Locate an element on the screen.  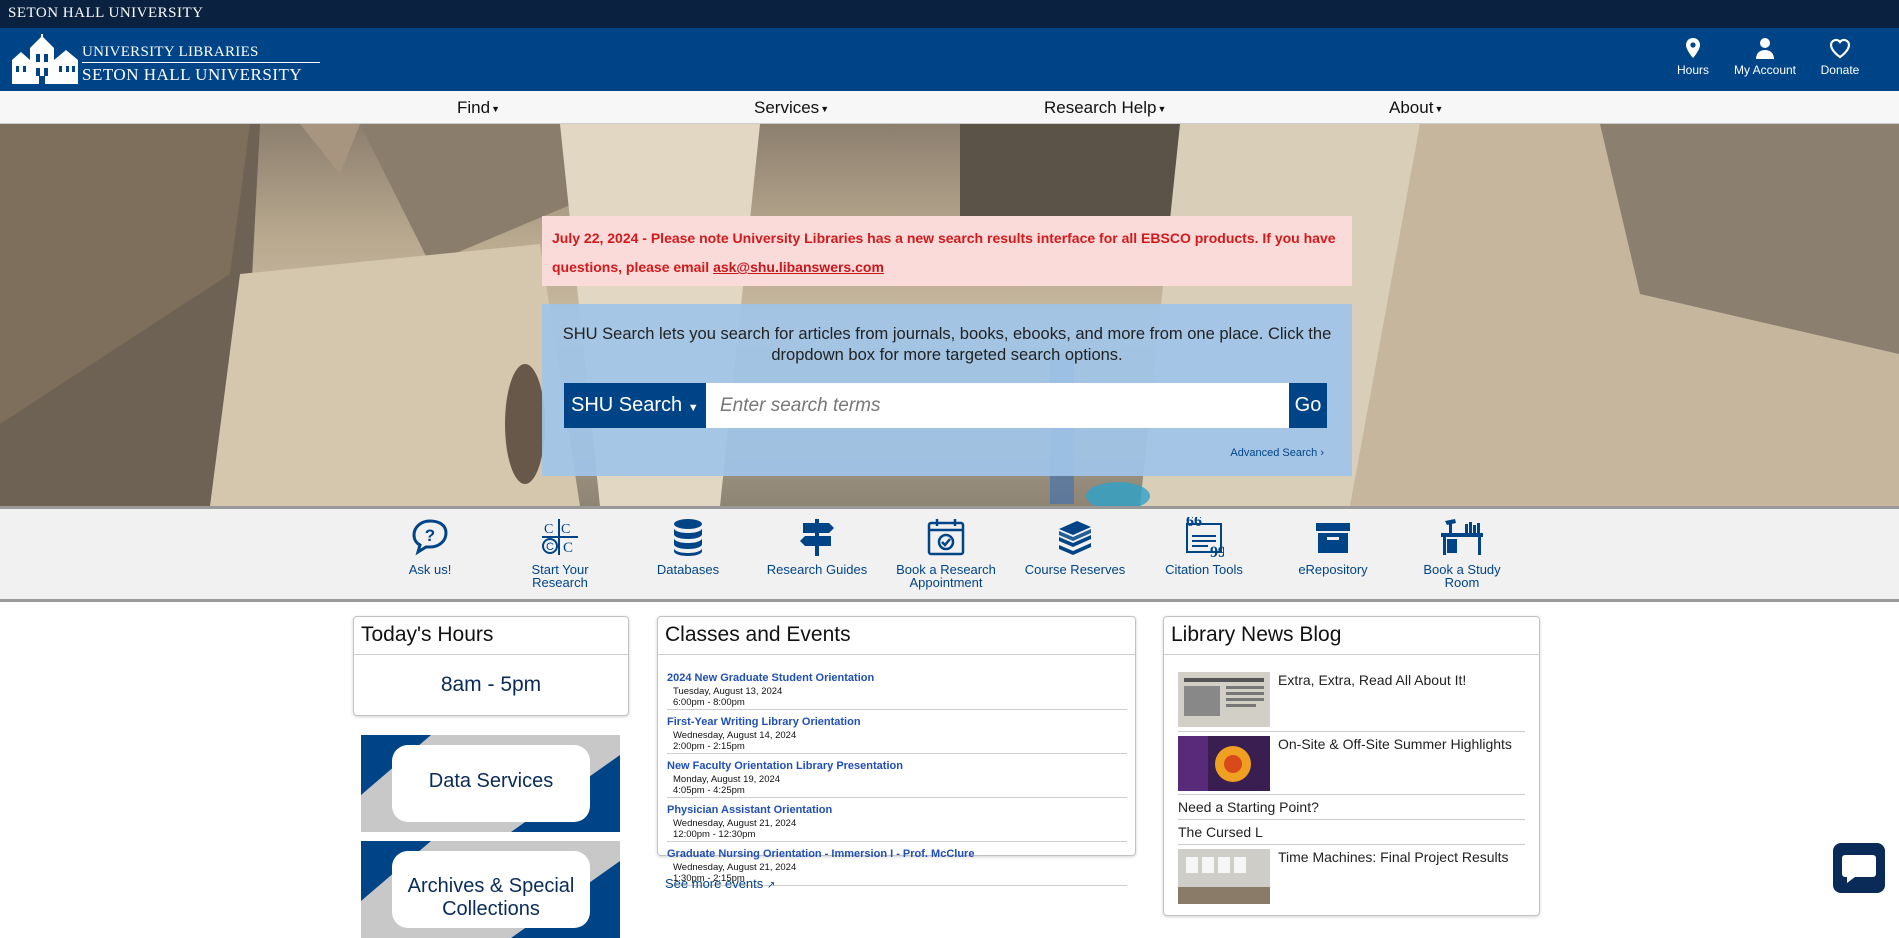
chat-widget-button is located at coordinates (1859, 868).